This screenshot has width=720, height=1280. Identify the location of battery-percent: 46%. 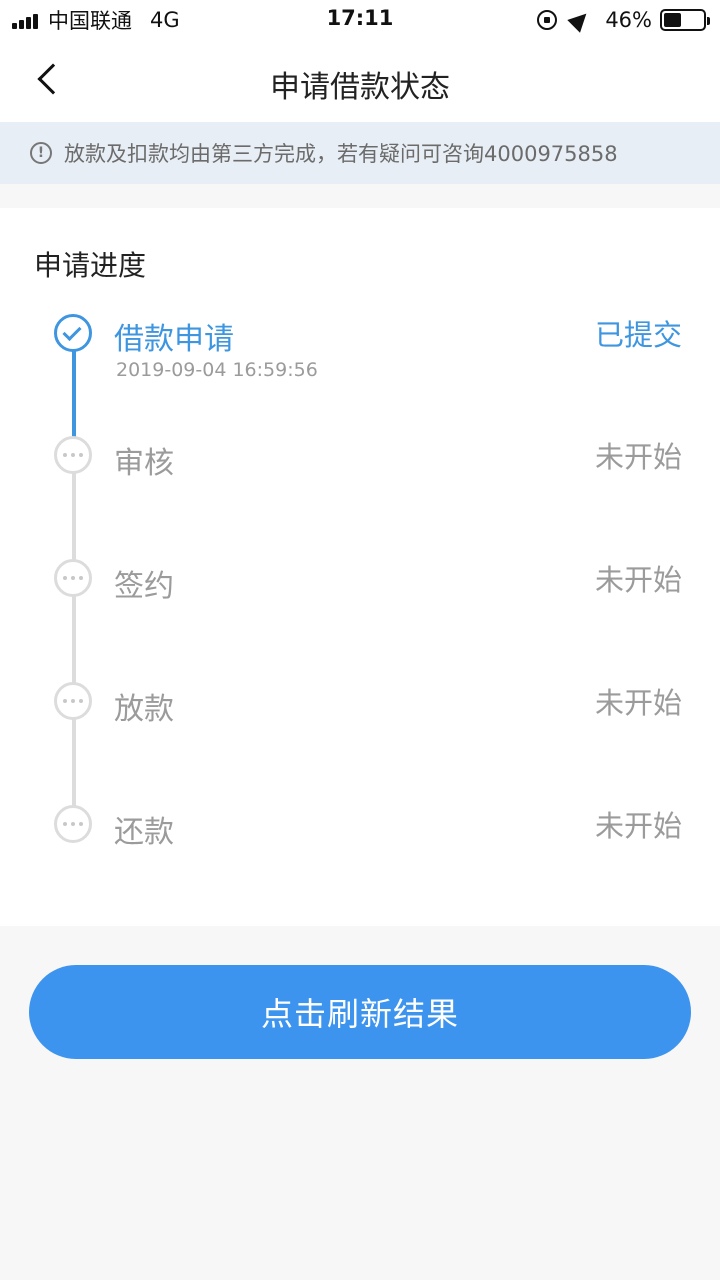
(628, 20).